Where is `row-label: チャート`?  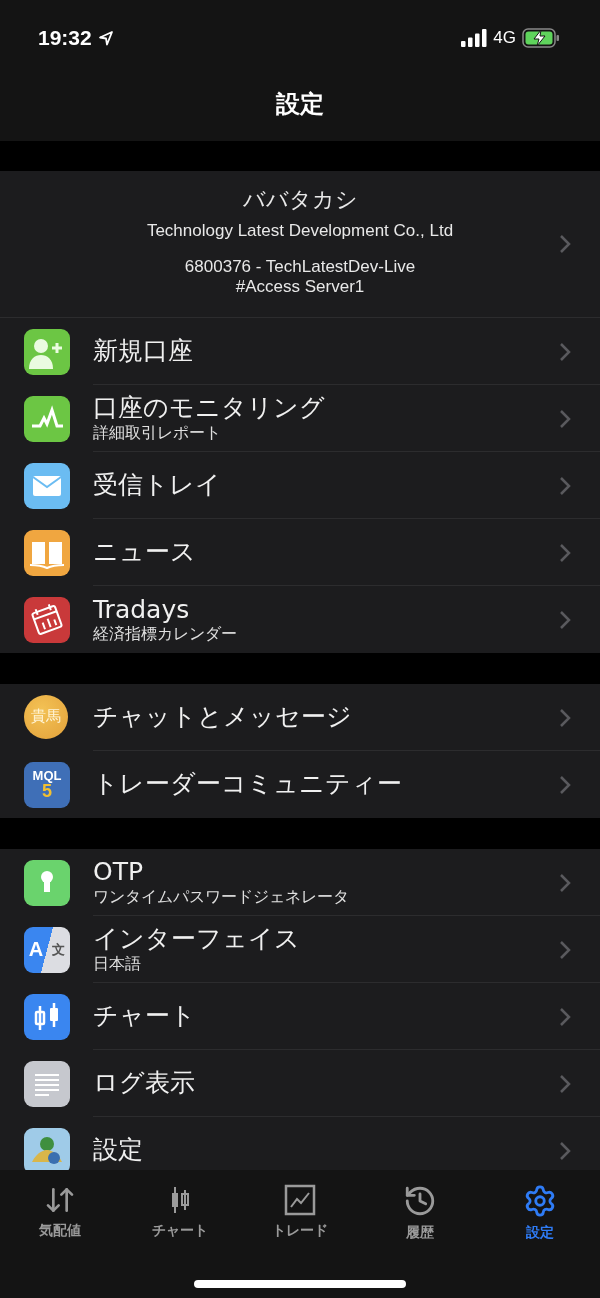
row-label: チャート is located at coordinates (145, 1016).